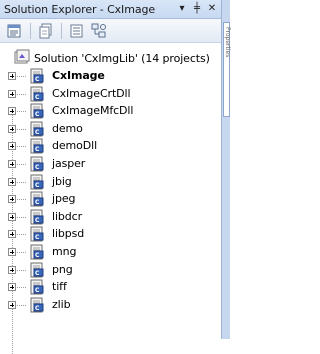 The width and height of the screenshot is (320, 354). Describe the element at coordinates (46, 31) in the screenshot. I see `show-all-files-icon` at that location.